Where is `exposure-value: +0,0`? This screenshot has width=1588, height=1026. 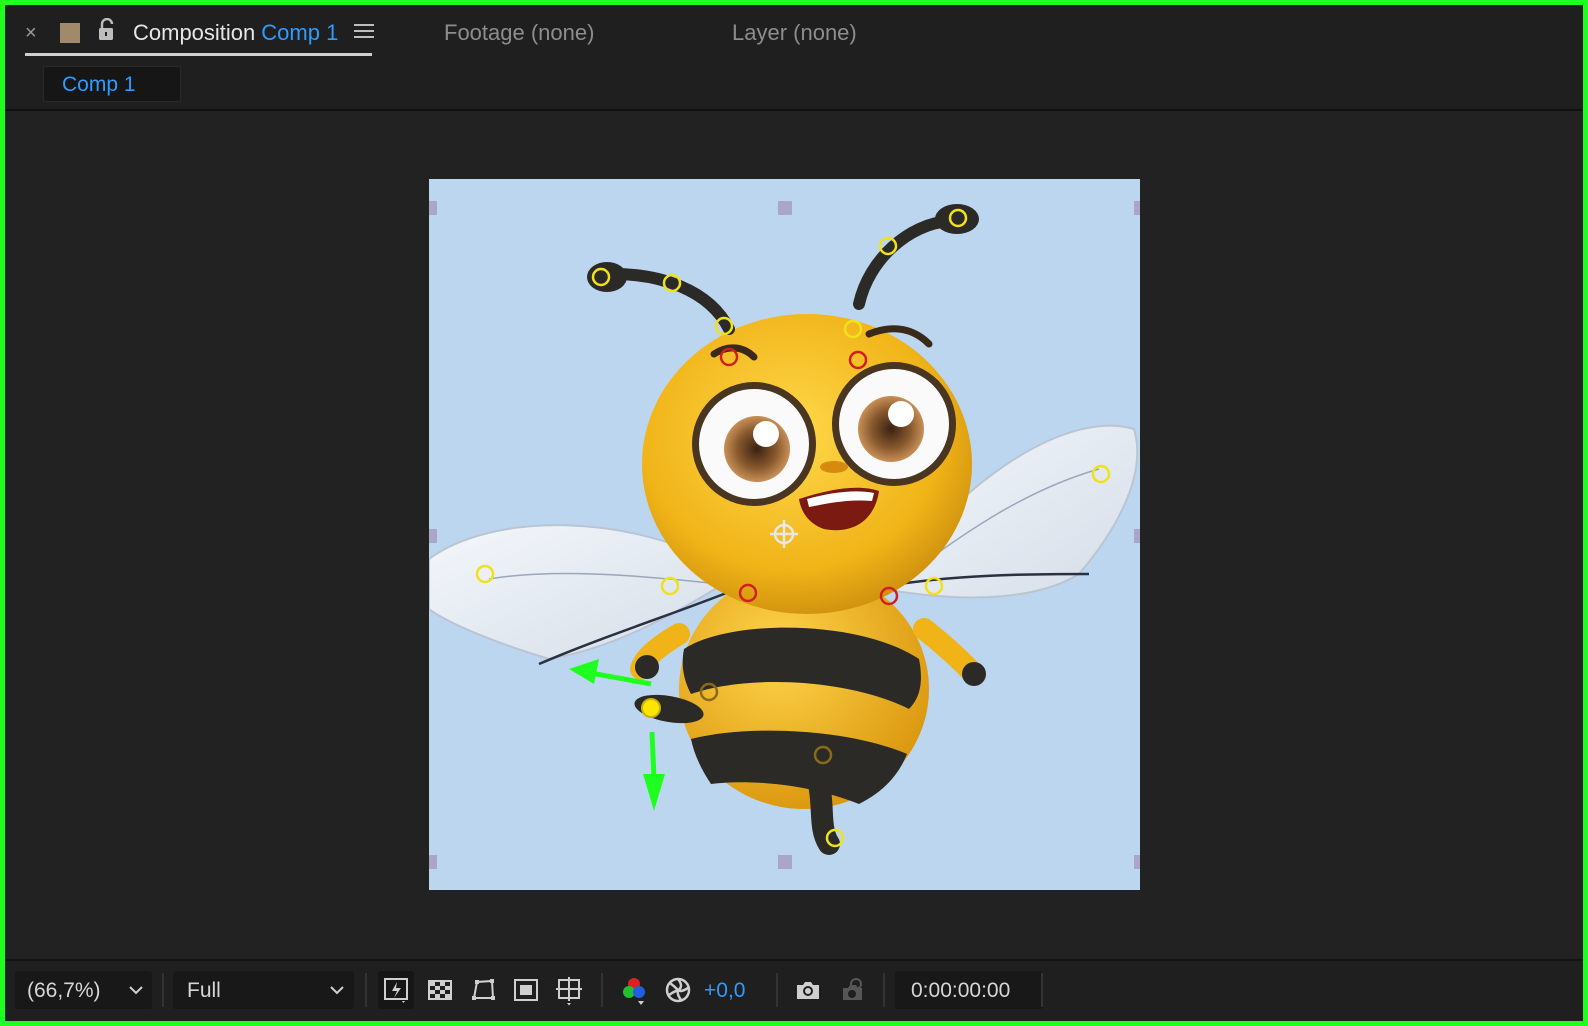
exposure-value: +0,0 is located at coordinates (724, 991).